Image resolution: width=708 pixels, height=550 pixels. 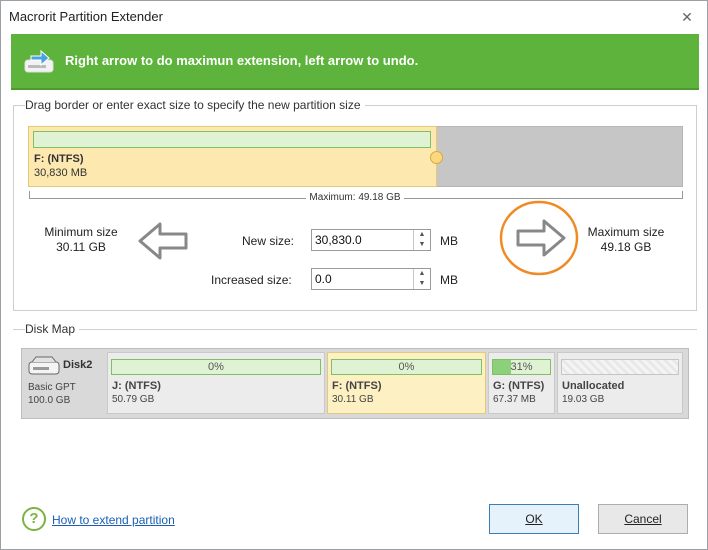 I want to click on new-size-input: 30,830.0 ▲ ▼, so click(x=371, y=240).